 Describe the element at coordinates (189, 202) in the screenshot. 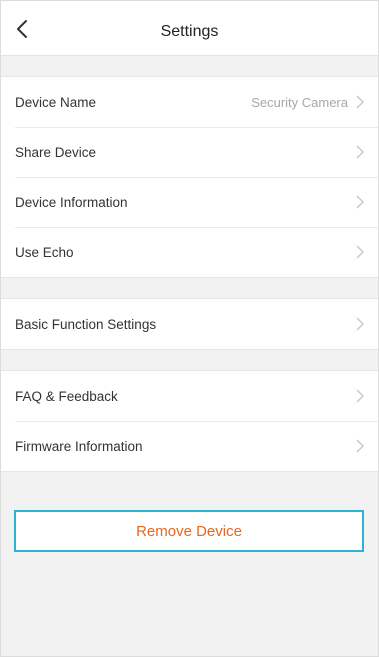

I see `row-device-information: Device Information` at that location.